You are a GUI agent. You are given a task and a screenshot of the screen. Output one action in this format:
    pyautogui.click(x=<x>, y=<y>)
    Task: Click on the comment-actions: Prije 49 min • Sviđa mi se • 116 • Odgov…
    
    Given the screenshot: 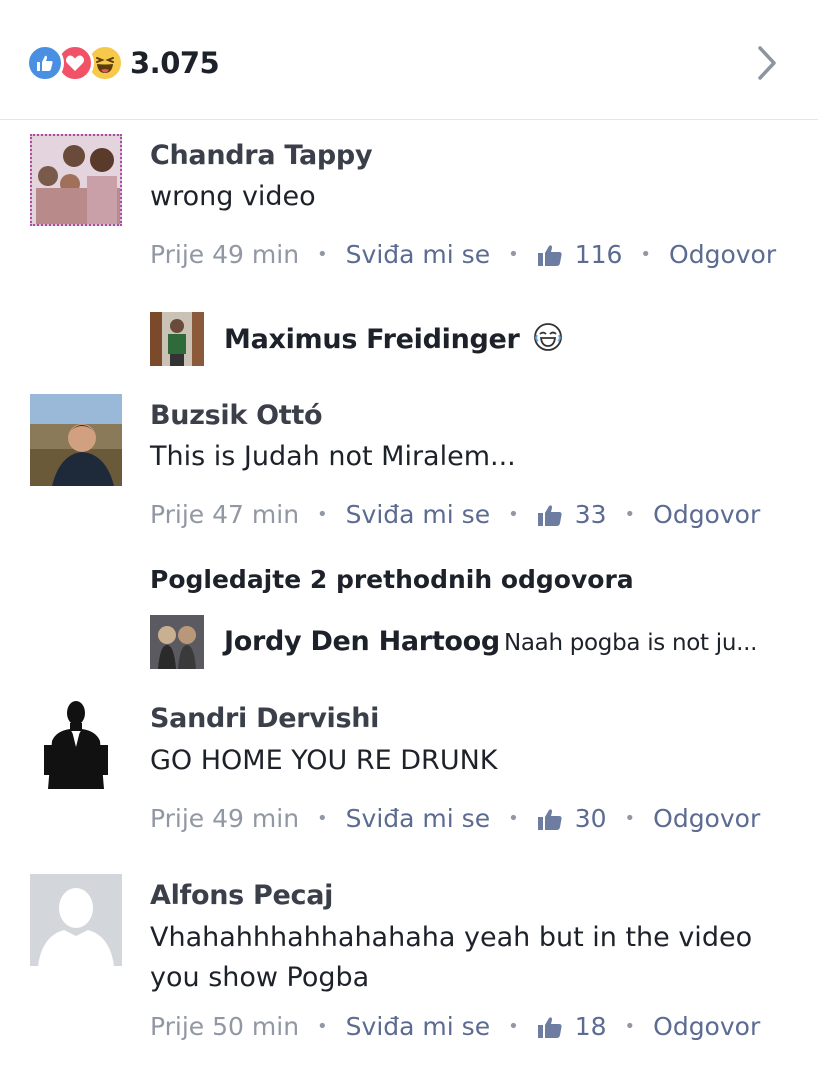 What is the action you would take?
    pyautogui.click(x=463, y=254)
    